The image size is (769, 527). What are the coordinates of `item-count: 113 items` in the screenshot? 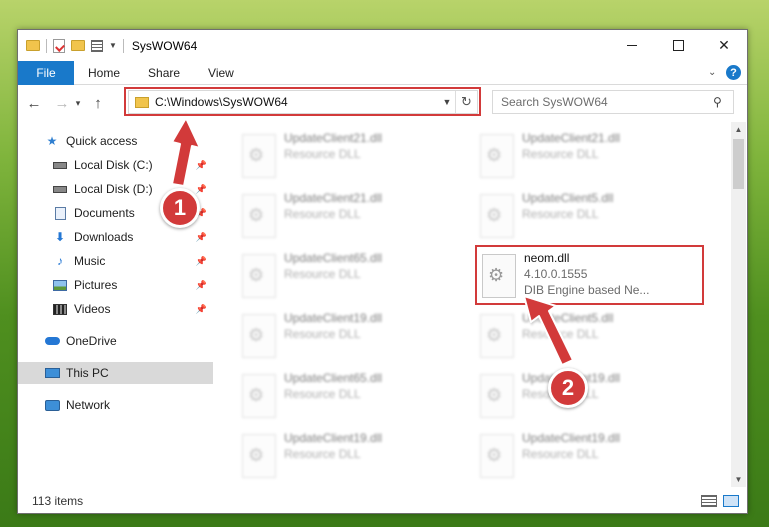 It's located at (58, 501).